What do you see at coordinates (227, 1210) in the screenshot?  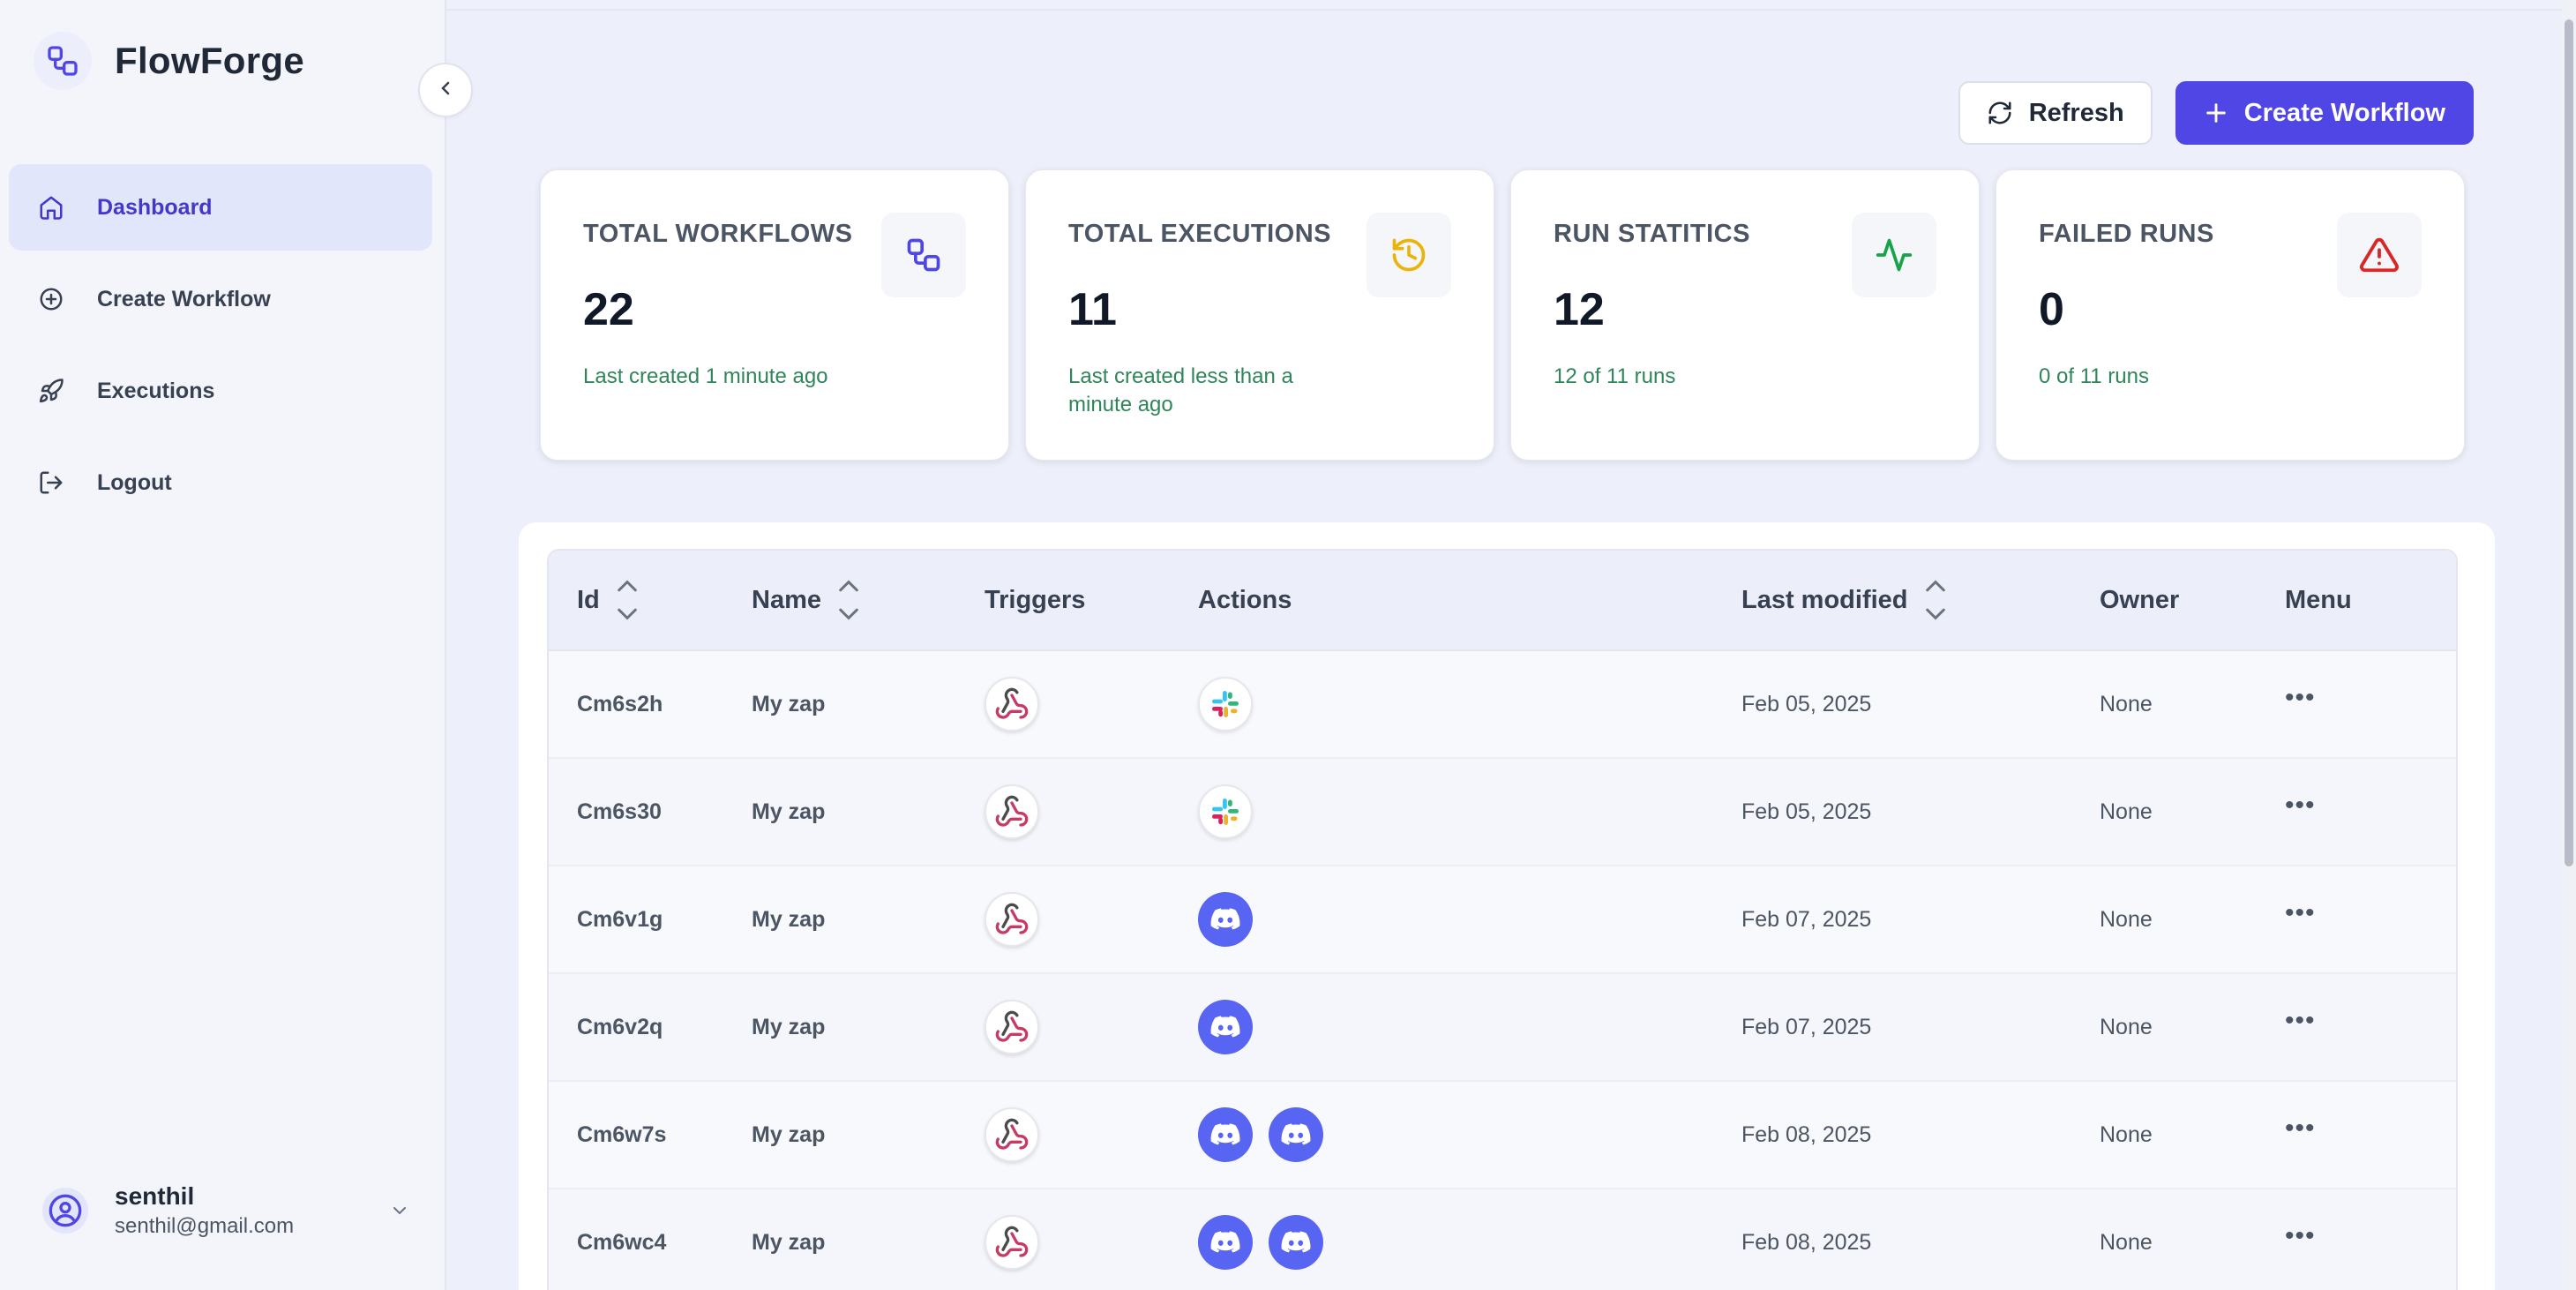 I see `user-menu: senthil senthil@gmail.com` at bounding box center [227, 1210].